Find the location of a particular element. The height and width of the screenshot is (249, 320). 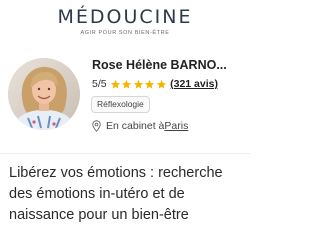

medoucine-logo: MÉDOUCINE is located at coordinates (125, 17).